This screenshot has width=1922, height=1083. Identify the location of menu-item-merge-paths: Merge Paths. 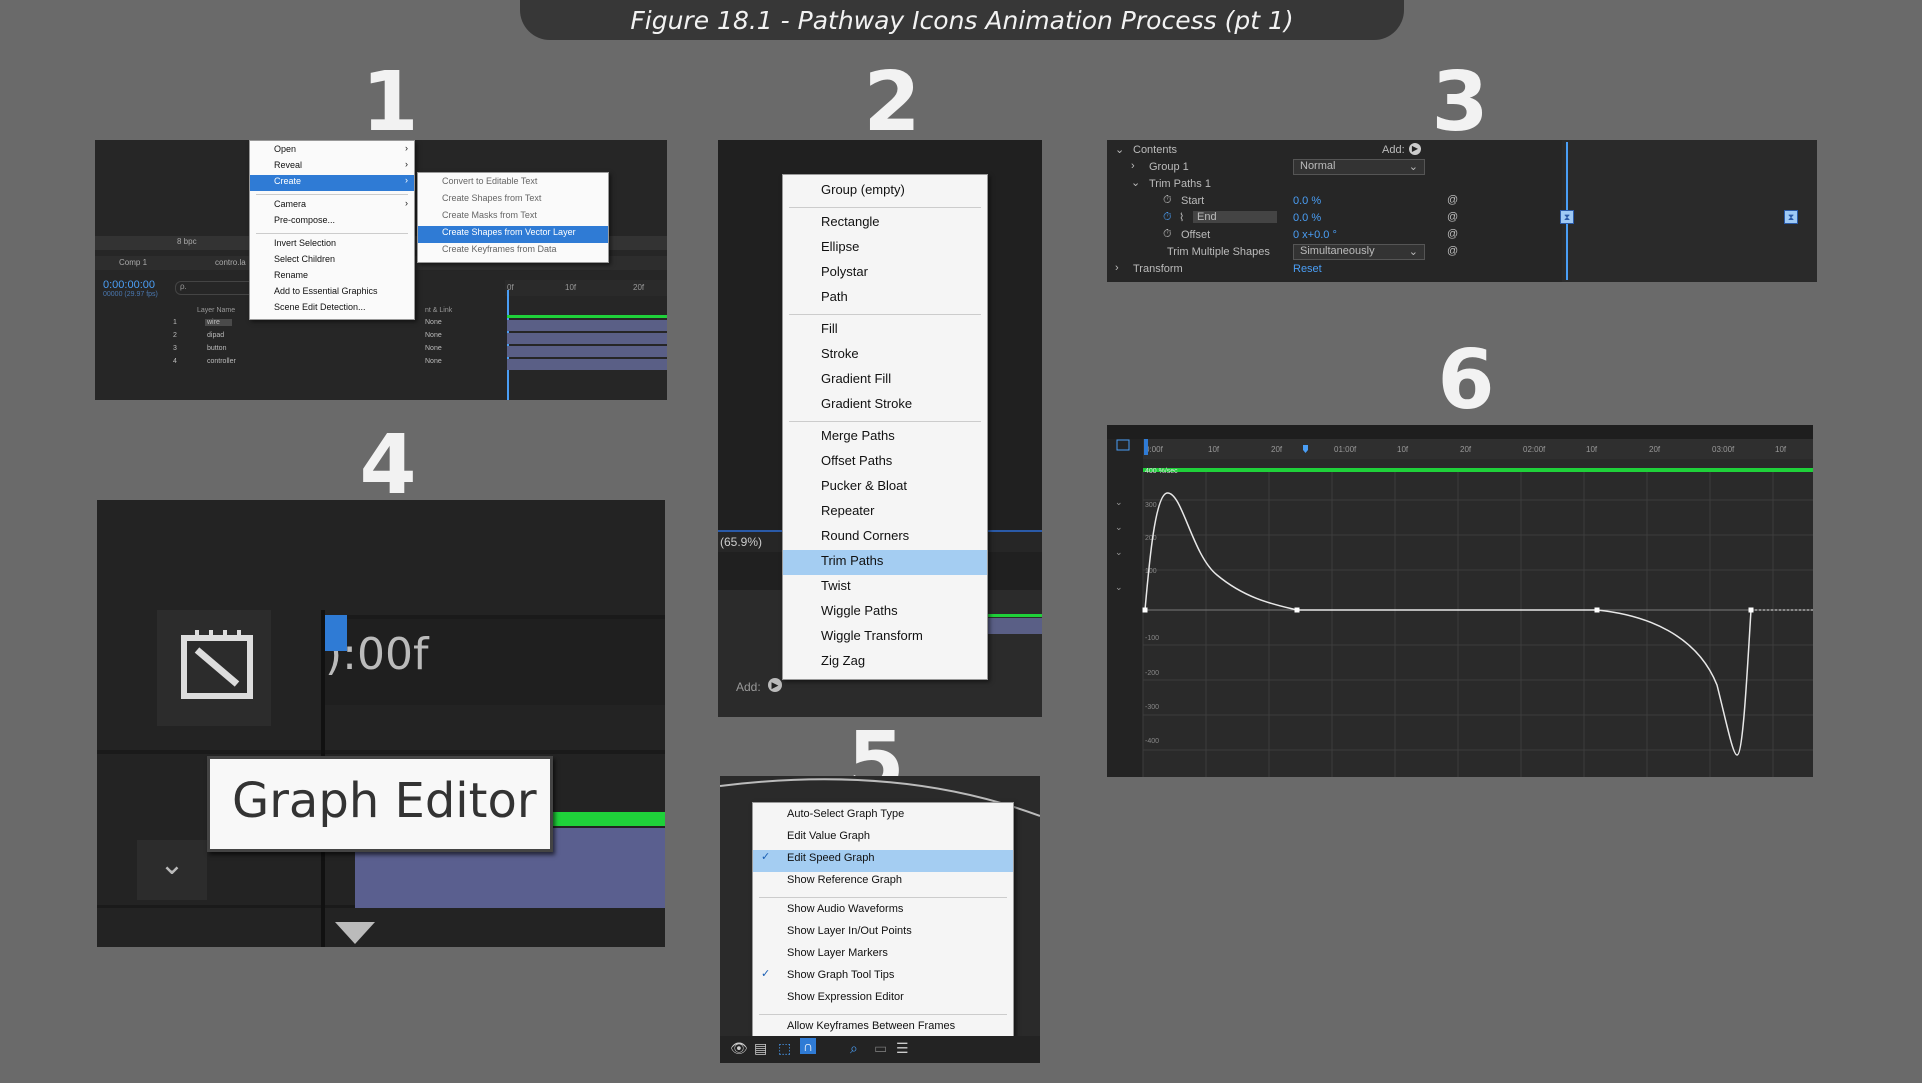
(885, 437).